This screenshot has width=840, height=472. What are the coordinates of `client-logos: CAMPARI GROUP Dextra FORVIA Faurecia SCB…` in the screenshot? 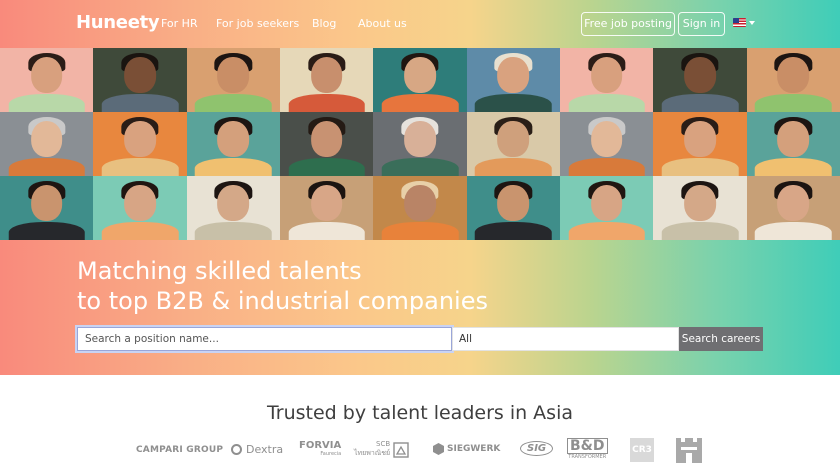 It's located at (420, 450).